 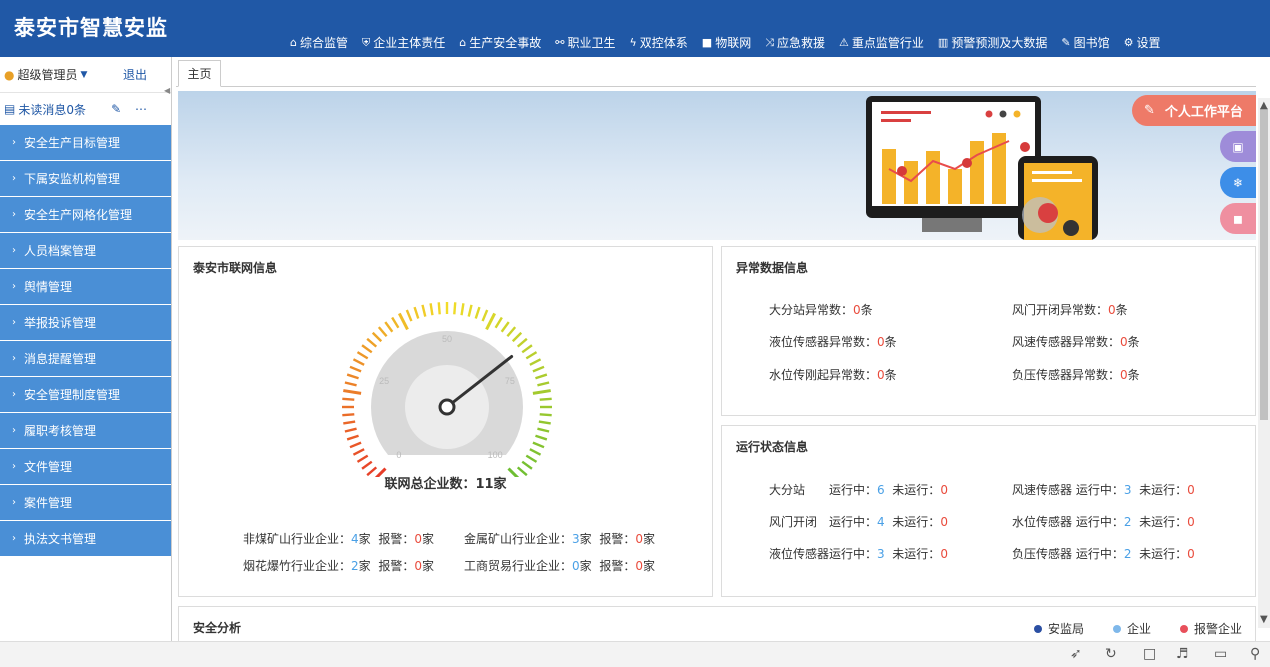 What do you see at coordinates (787, 490) in the screenshot?
I see `device-name: 大分站` at bounding box center [787, 490].